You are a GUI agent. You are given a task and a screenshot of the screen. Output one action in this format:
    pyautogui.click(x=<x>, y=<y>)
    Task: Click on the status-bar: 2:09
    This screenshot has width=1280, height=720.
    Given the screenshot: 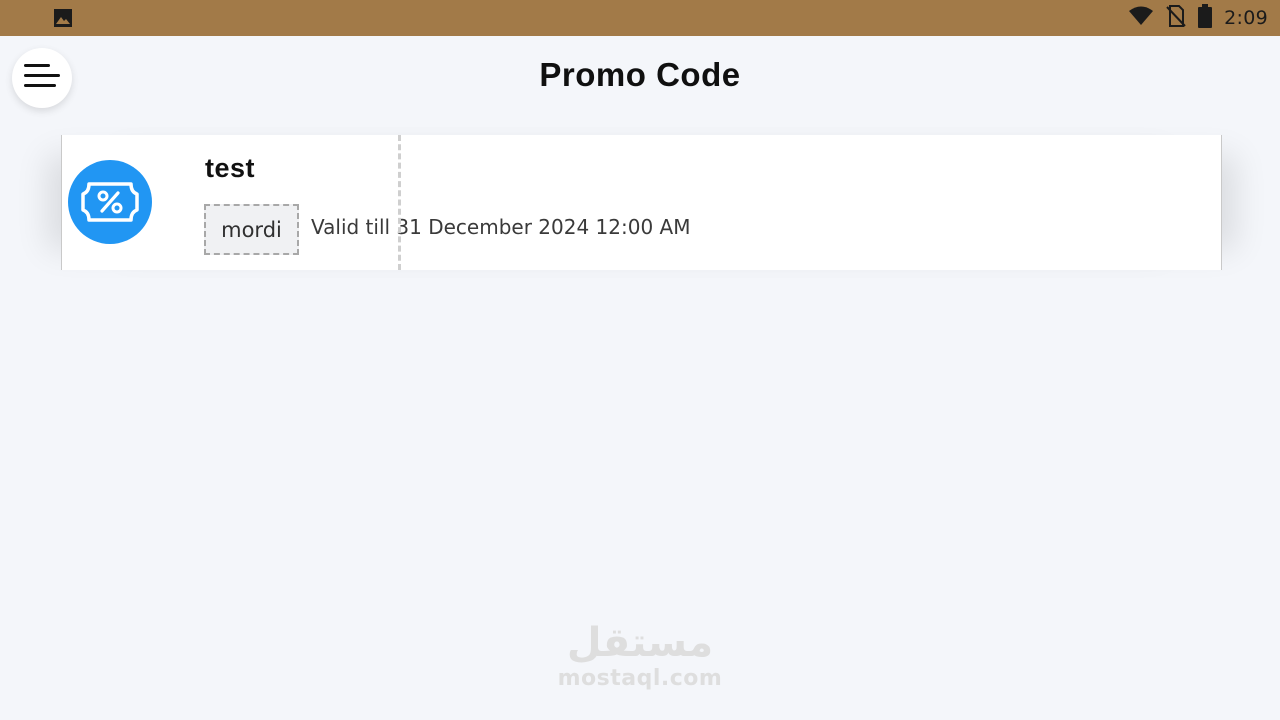 What is the action you would take?
    pyautogui.click(x=640, y=18)
    